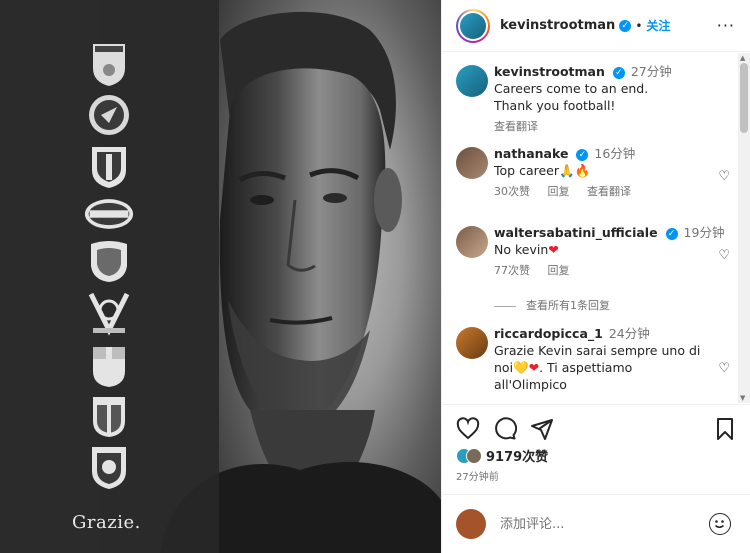 The width and height of the screenshot is (750, 553). What do you see at coordinates (106, 522) in the screenshot?
I see `media-caption: Grazie.` at bounding box center [106, 522].